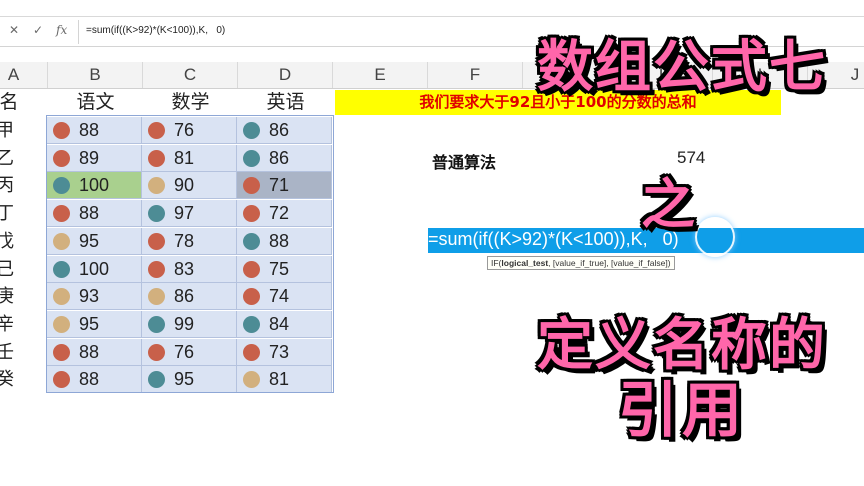 This screenshot has height=486, width=864. Describe the element at coordinates (78, 32) in the screenshot. I see `formula-bar-divider` at that location.